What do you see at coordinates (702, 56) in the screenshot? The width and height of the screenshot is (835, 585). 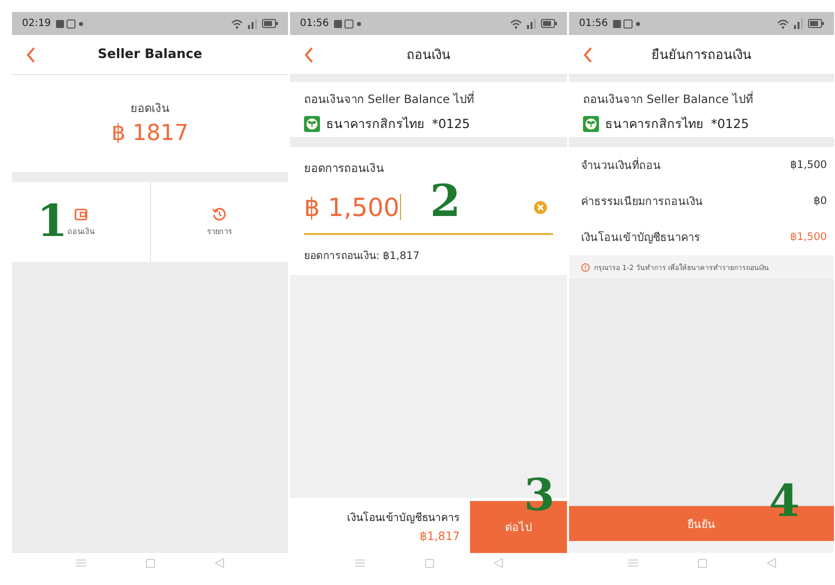 I see `screen-title: ยืนยันการถอนเงิน` at bounding box center [702, 56].